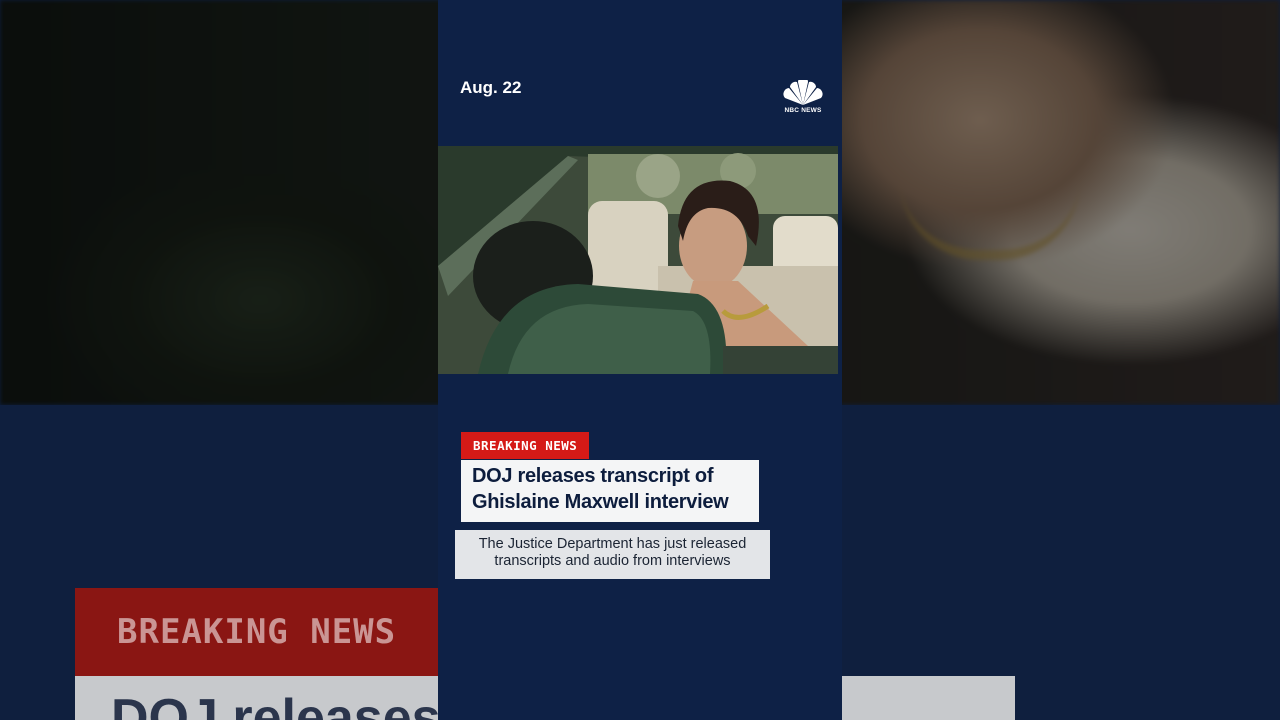 The width and height of the screenshot is (1280, 720). Describe the element at coordinates (990, 220) in the screenshot. I see `background-necklace-shape` at that location.